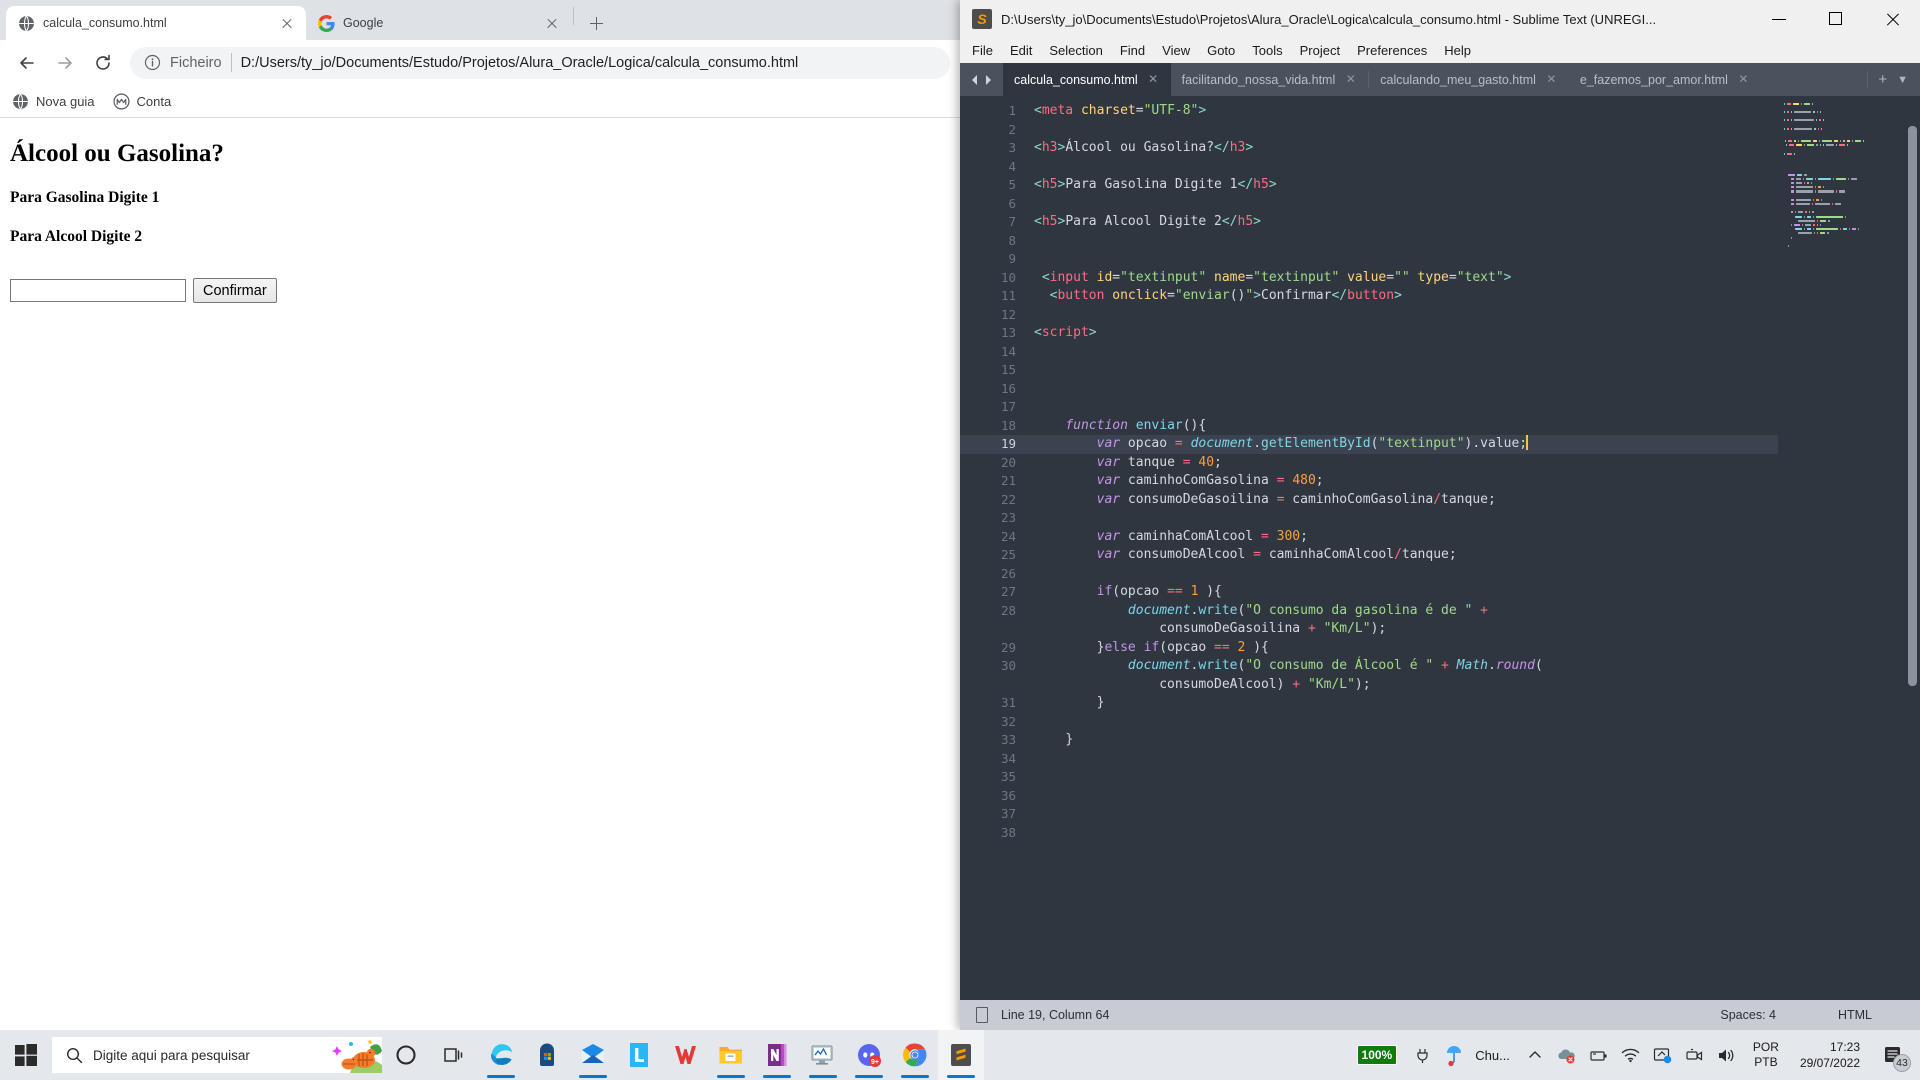 The image size is (1920, 1080). I want to click on chevron-right-icon, so click(988, 80).